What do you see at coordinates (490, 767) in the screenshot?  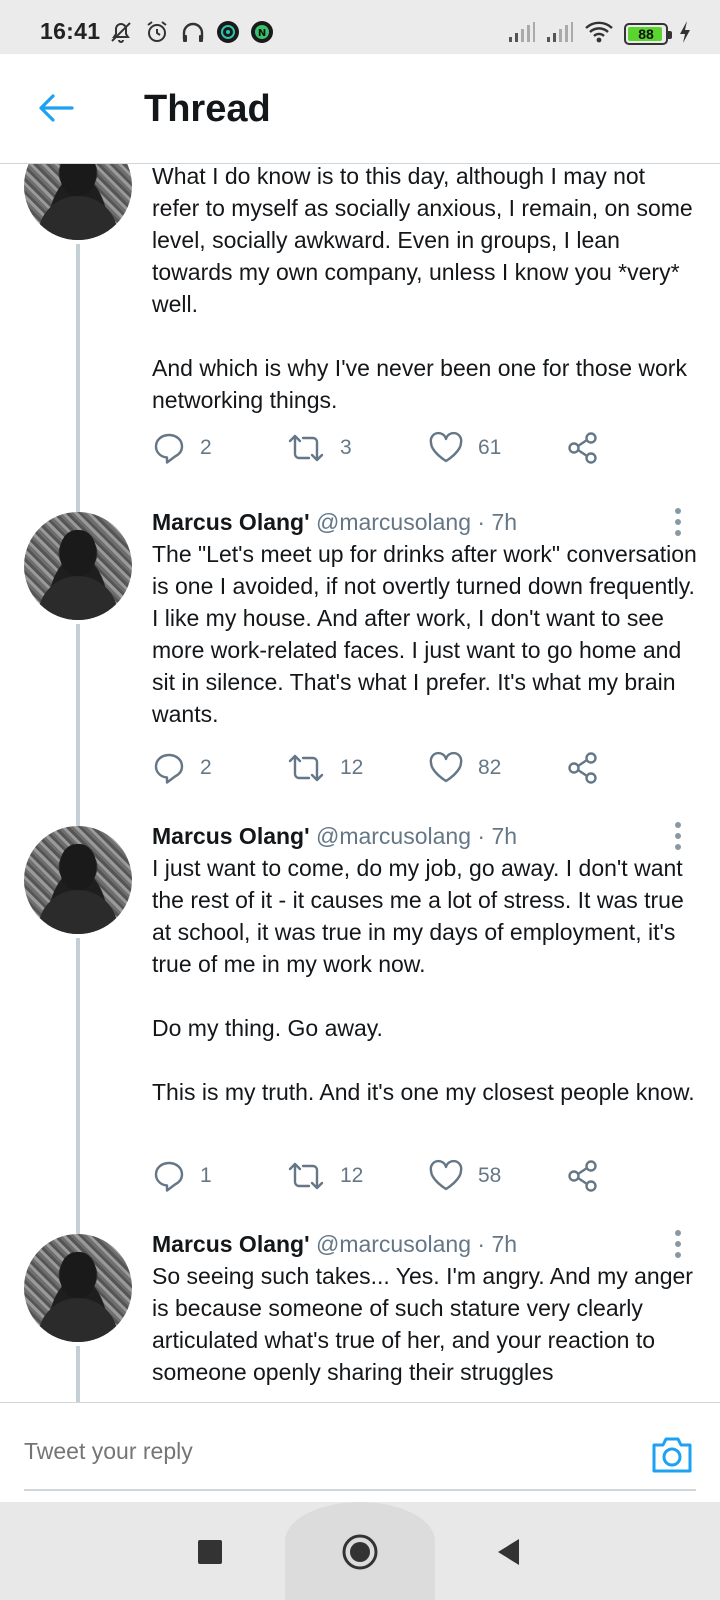 I see `like-count: 82` at bounding box center [490, 767].